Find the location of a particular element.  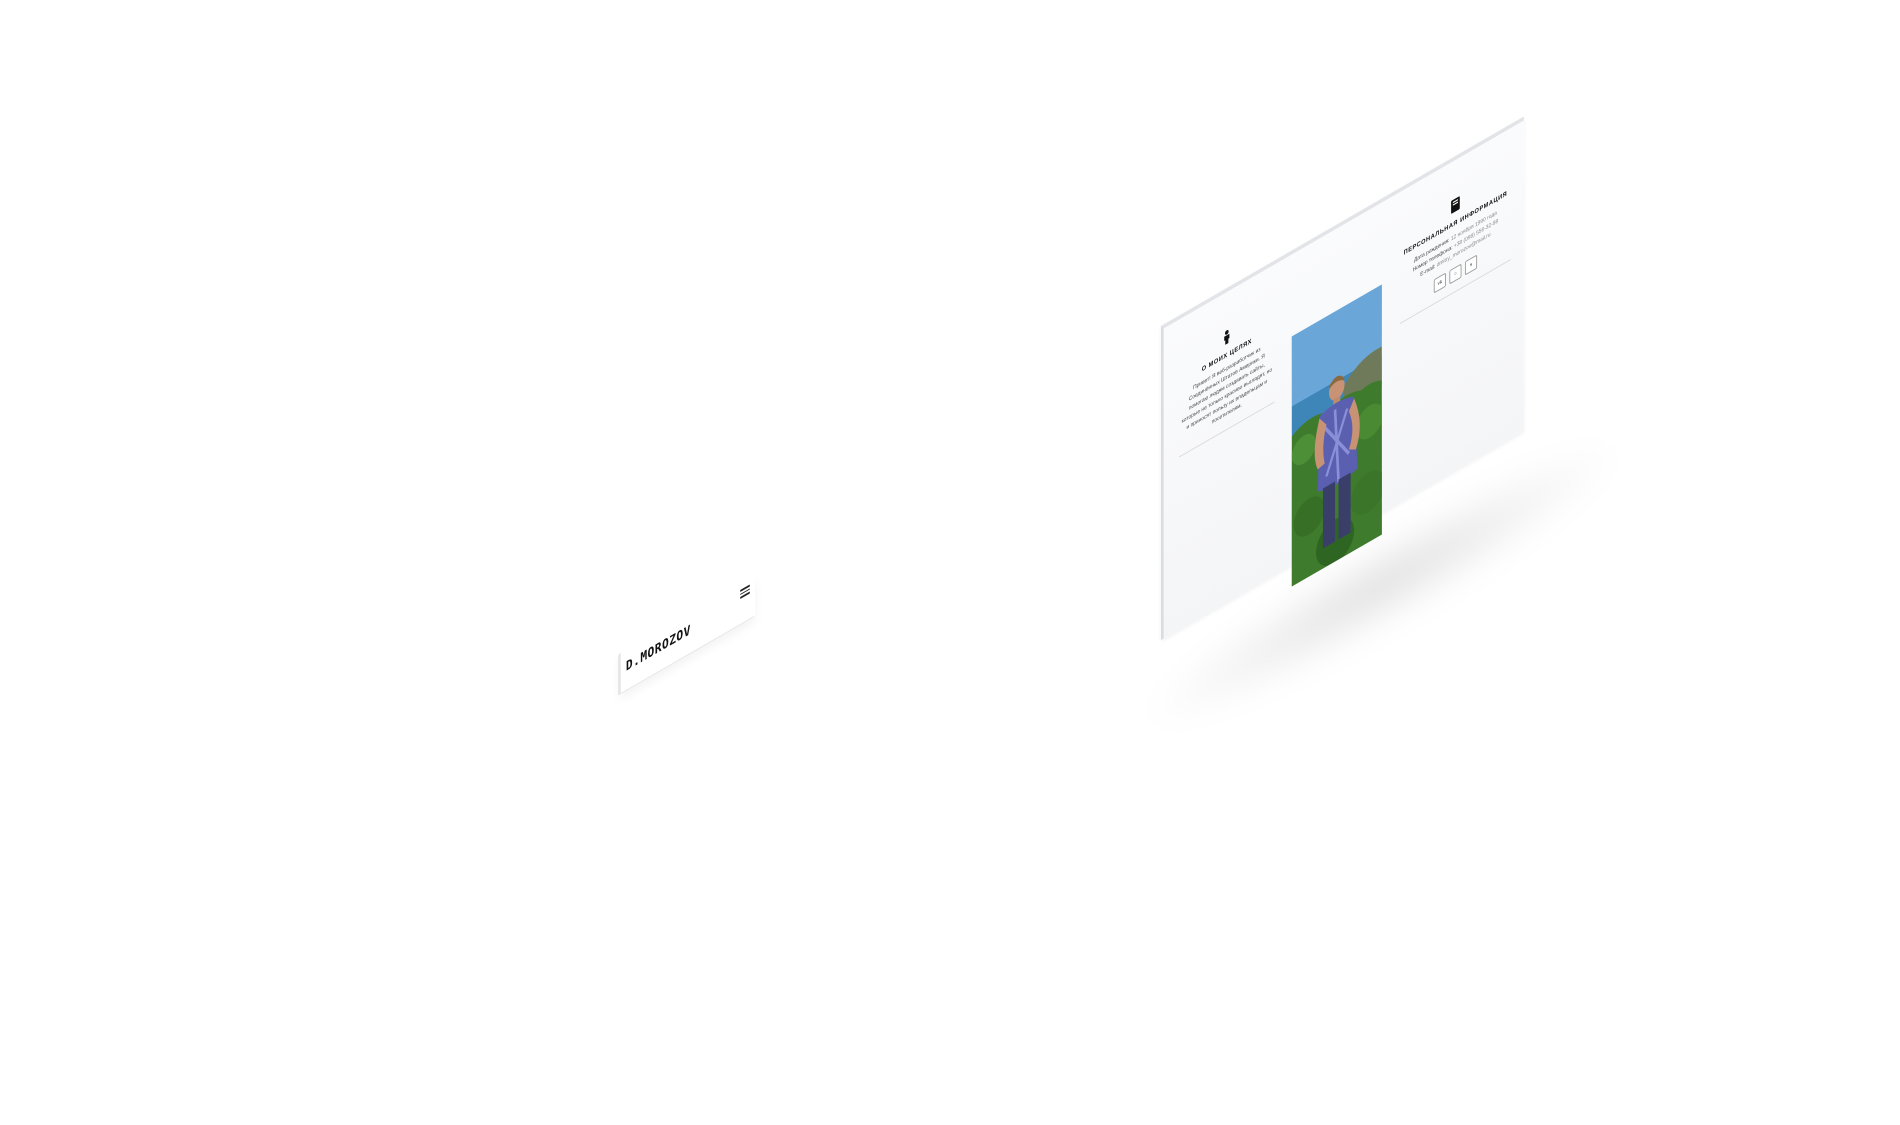

mobile-header: D.MOROZOV is located at coordinates (687, 634).